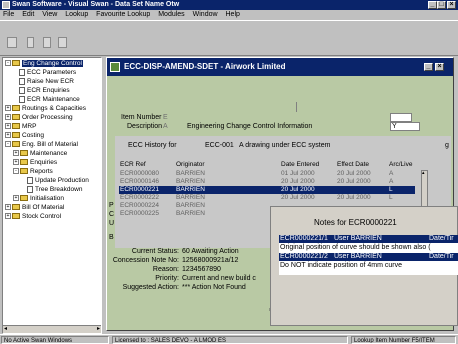 Image resolution: width=458 pixels, height=344 pixels. Describe the element at coordinates (210, 260) in the screenshot. I see `concession-value: 12568000921a/12` at that location.